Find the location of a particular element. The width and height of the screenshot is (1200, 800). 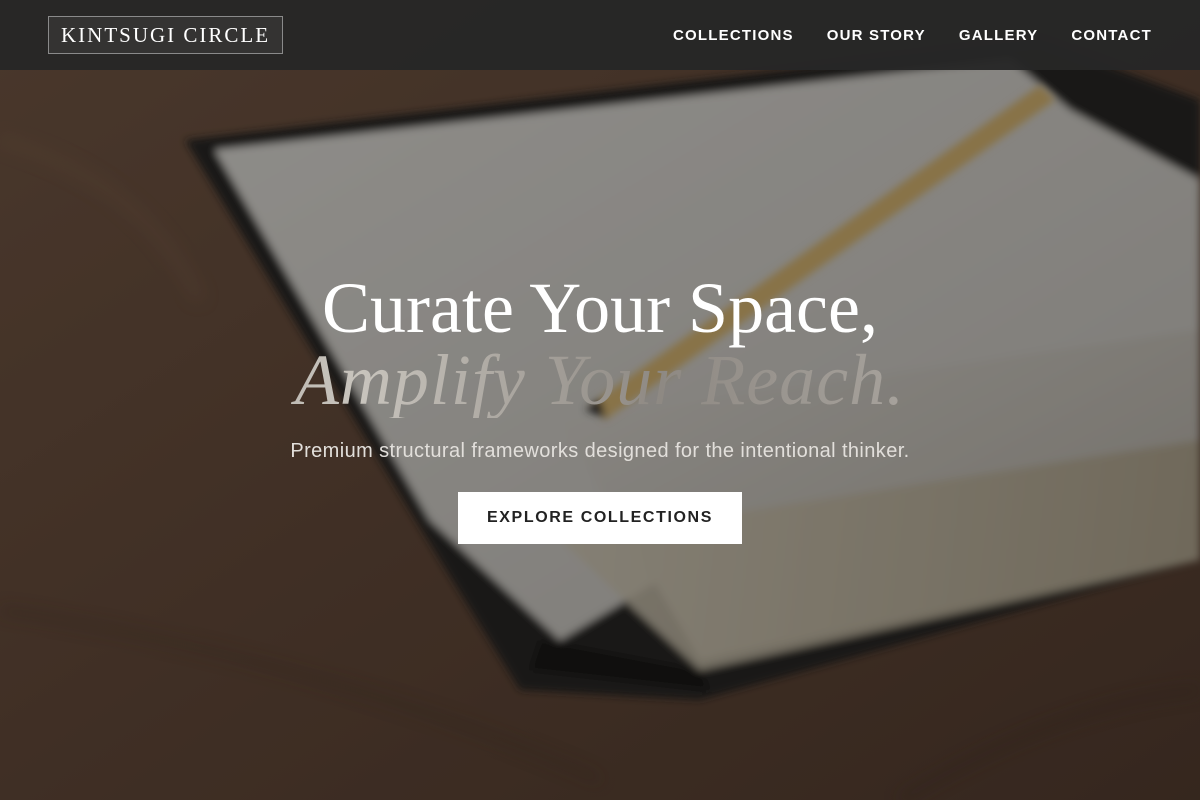

main-nav: COLLECTIONS OUR STORY GALLERY CONTACT is located at coordinates (912, 35).